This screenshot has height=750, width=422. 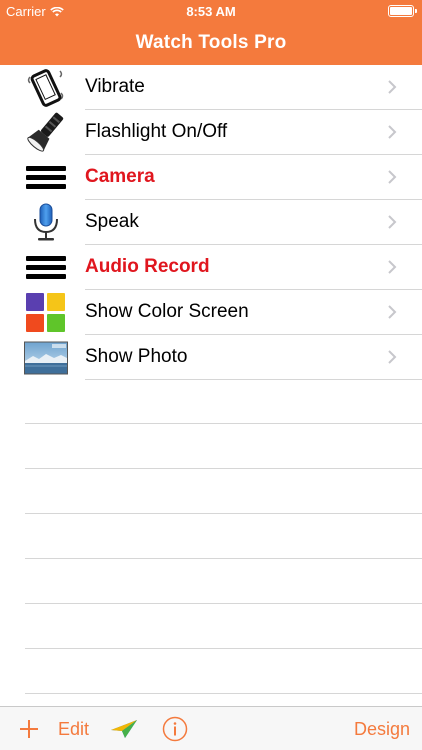 I want to click on vibrate-phone-icon, so click(x=46, y=87).